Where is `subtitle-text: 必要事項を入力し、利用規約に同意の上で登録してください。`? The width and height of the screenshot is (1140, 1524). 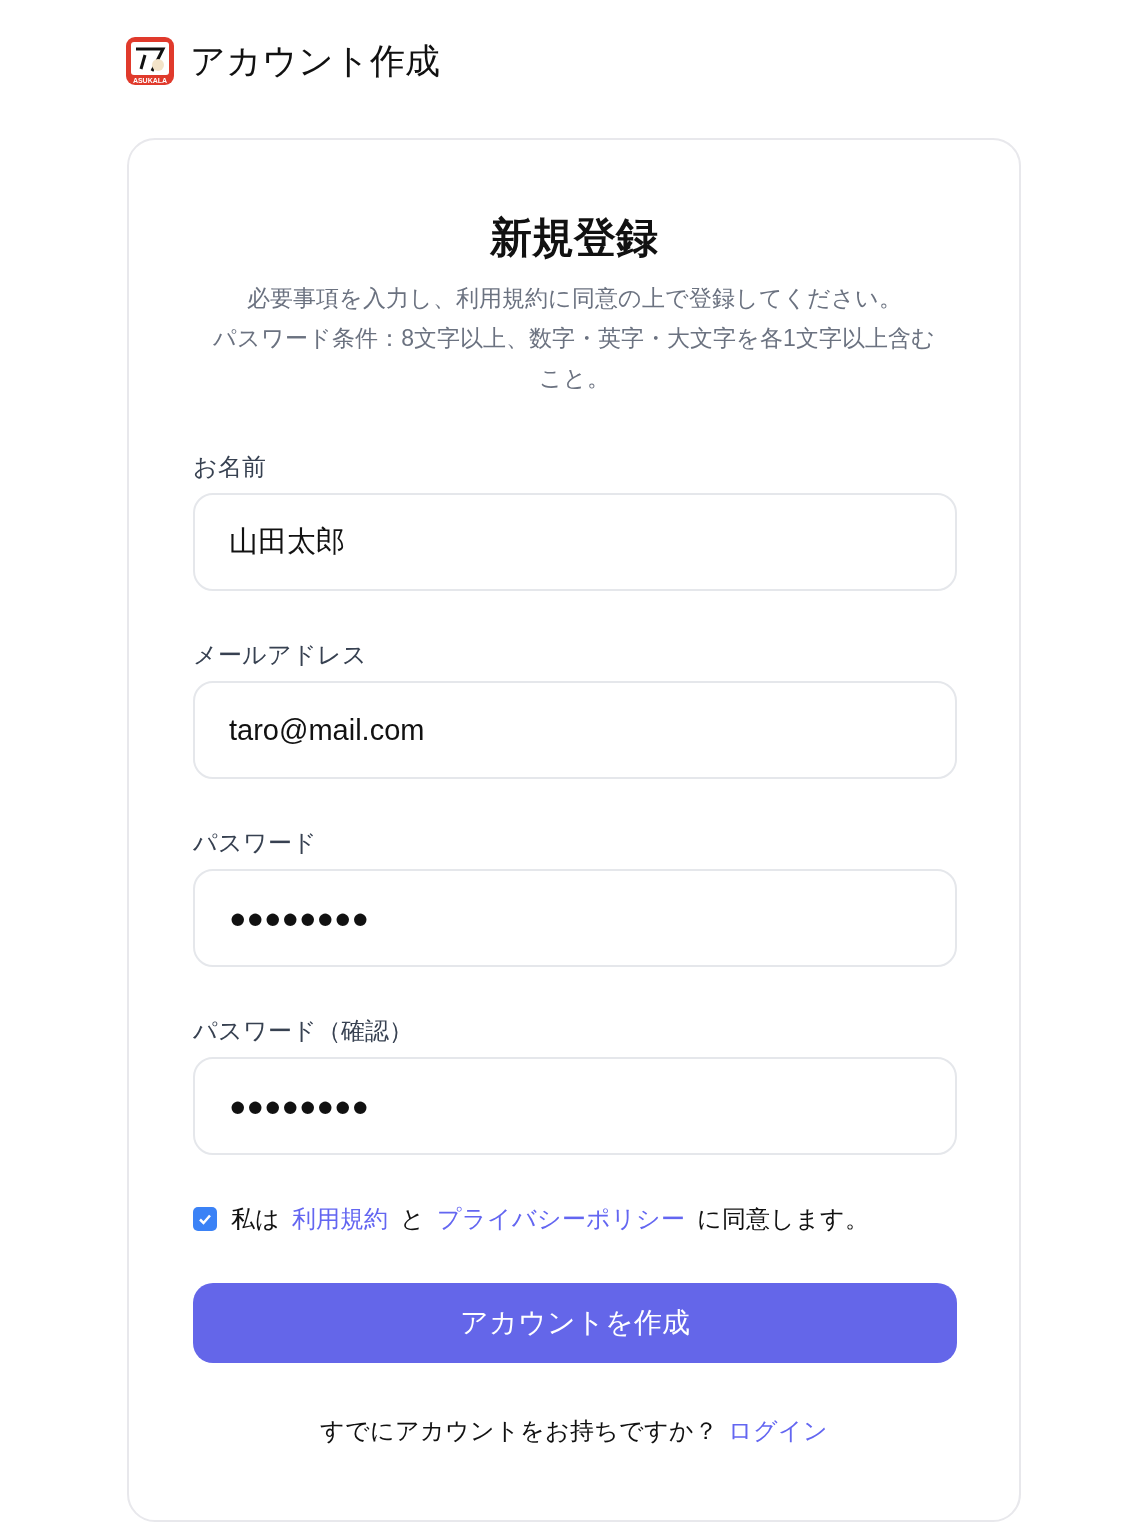 subtitle-text: 必要事項を入力し、利用規約に同意の上で登録してください。 is located at coordinates (574, 298).